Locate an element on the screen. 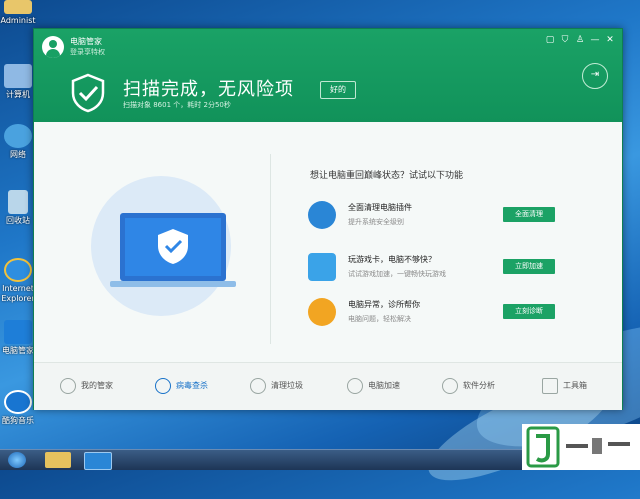 The width and height of the screenshot is (640, 499). feature-subtitle: 提升系统安全级别 is located at coordinates (376, 222).